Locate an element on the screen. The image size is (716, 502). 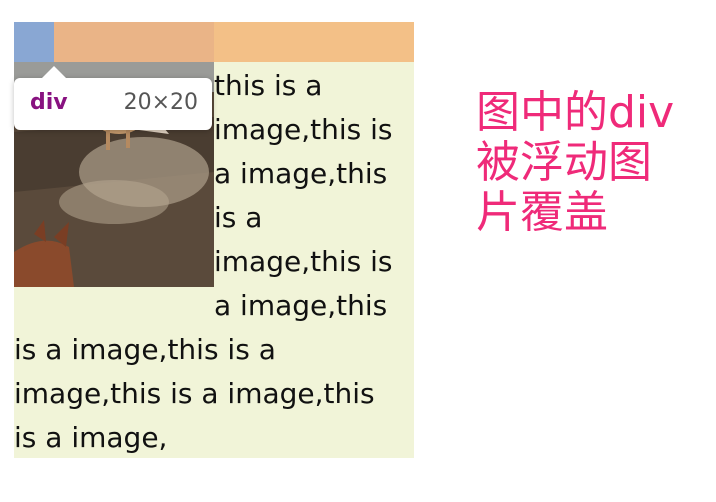
annotation-text: 图中的div 被浮动图 片覆盖 is located at coordinates (586, 163).